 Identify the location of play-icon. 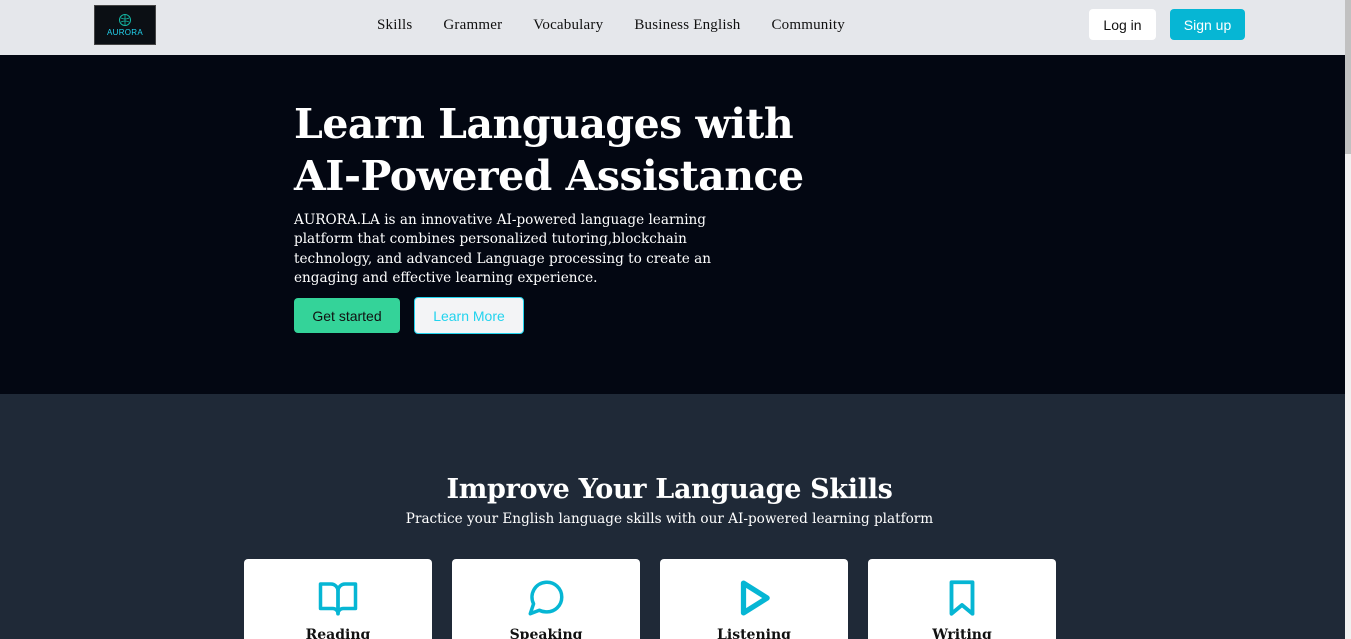
(755, 598).